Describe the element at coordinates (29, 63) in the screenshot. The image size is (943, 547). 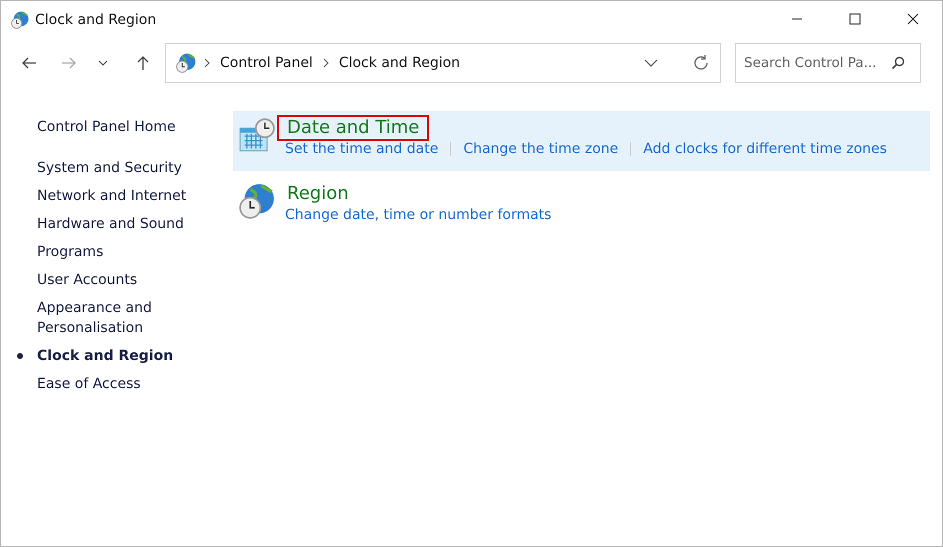
I see `left-arrow-icon` at that location.